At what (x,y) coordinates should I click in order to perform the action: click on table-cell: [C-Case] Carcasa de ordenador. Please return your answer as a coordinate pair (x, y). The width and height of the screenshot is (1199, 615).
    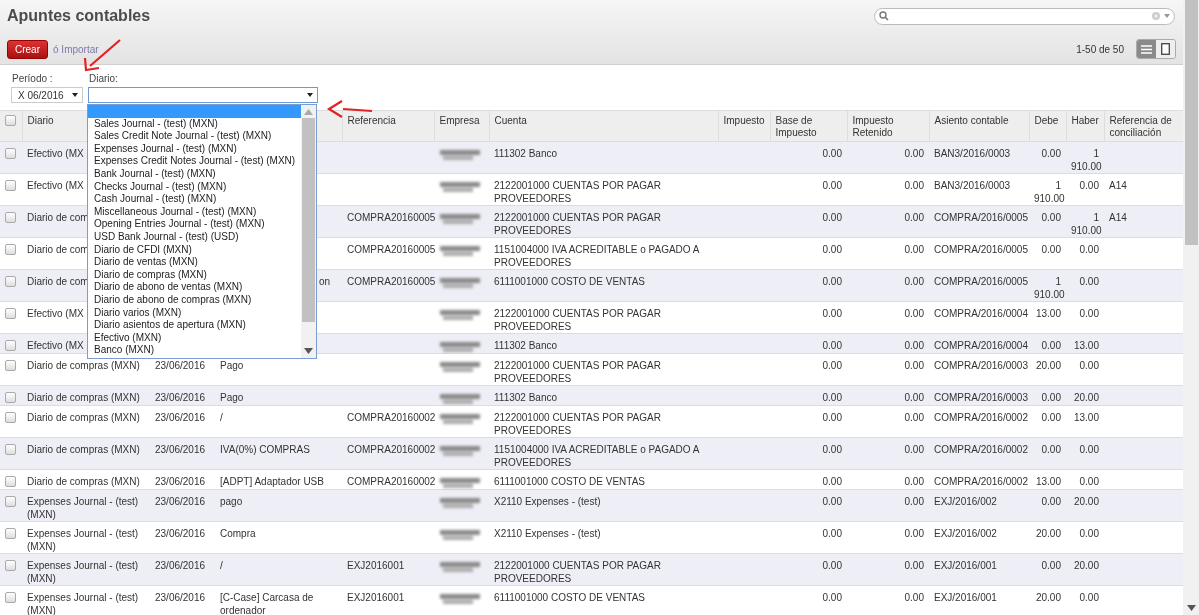
    Looking at the image, I should click on (278, 600).